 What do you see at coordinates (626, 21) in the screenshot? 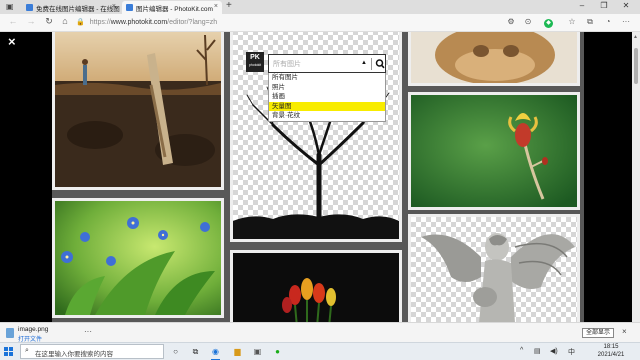
I see `more-menu-icon: ···` at bounding box center [626, 21].